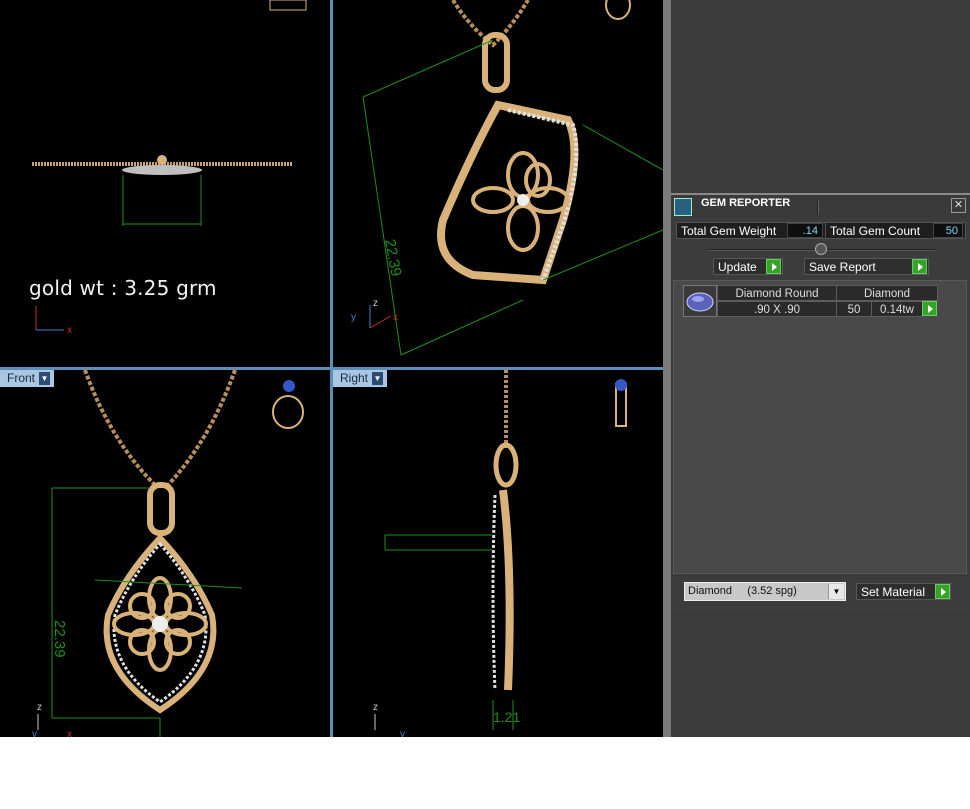 The width and height of the screenshot is (970, 809). What do you see at coordinates (667, 368) in the screenshot?
I see `panel-splitter` at bounding box center [667, 368].